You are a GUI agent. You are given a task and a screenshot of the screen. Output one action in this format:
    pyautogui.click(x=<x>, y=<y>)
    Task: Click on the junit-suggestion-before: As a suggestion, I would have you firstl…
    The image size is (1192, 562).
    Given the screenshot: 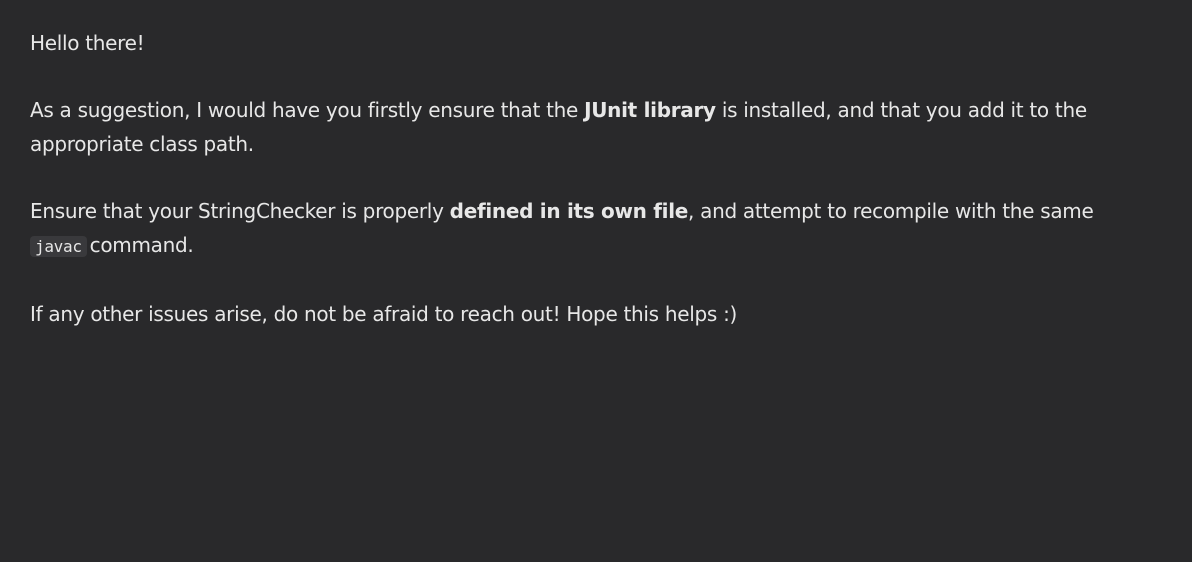 What is the action you would take?
    pyautogui.click(x=307, y=110)
    